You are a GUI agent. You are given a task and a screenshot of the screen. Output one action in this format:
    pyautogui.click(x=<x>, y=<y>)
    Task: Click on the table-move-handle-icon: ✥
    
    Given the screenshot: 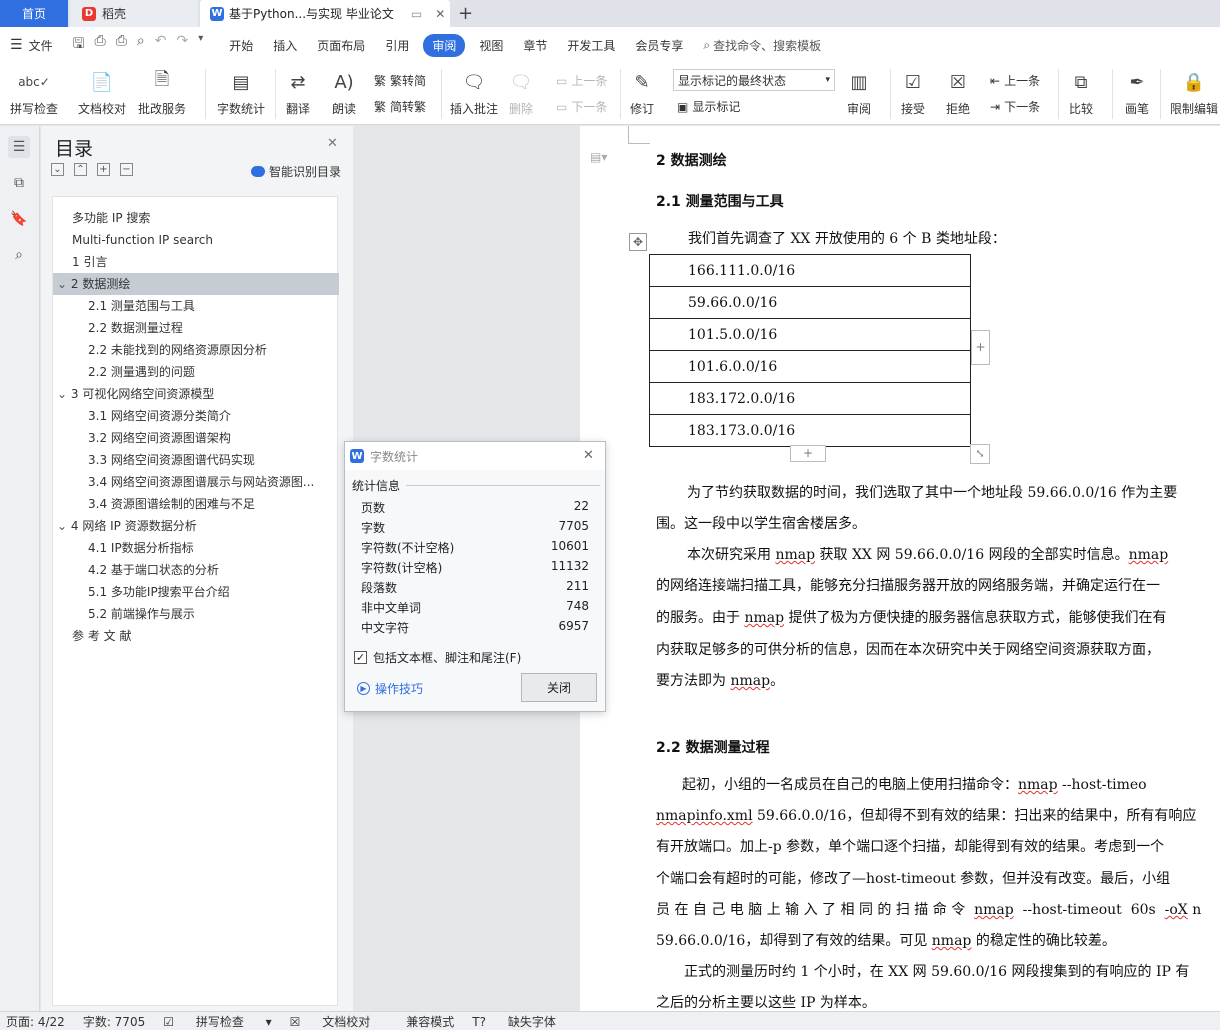 What is the action you would take?
    pyautogui.click(x=638, y=242)
    